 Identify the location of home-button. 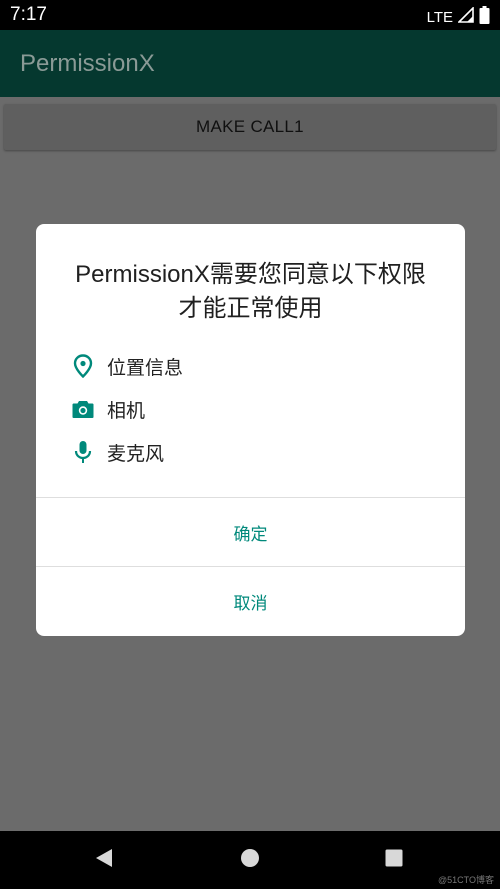
(250, 860).